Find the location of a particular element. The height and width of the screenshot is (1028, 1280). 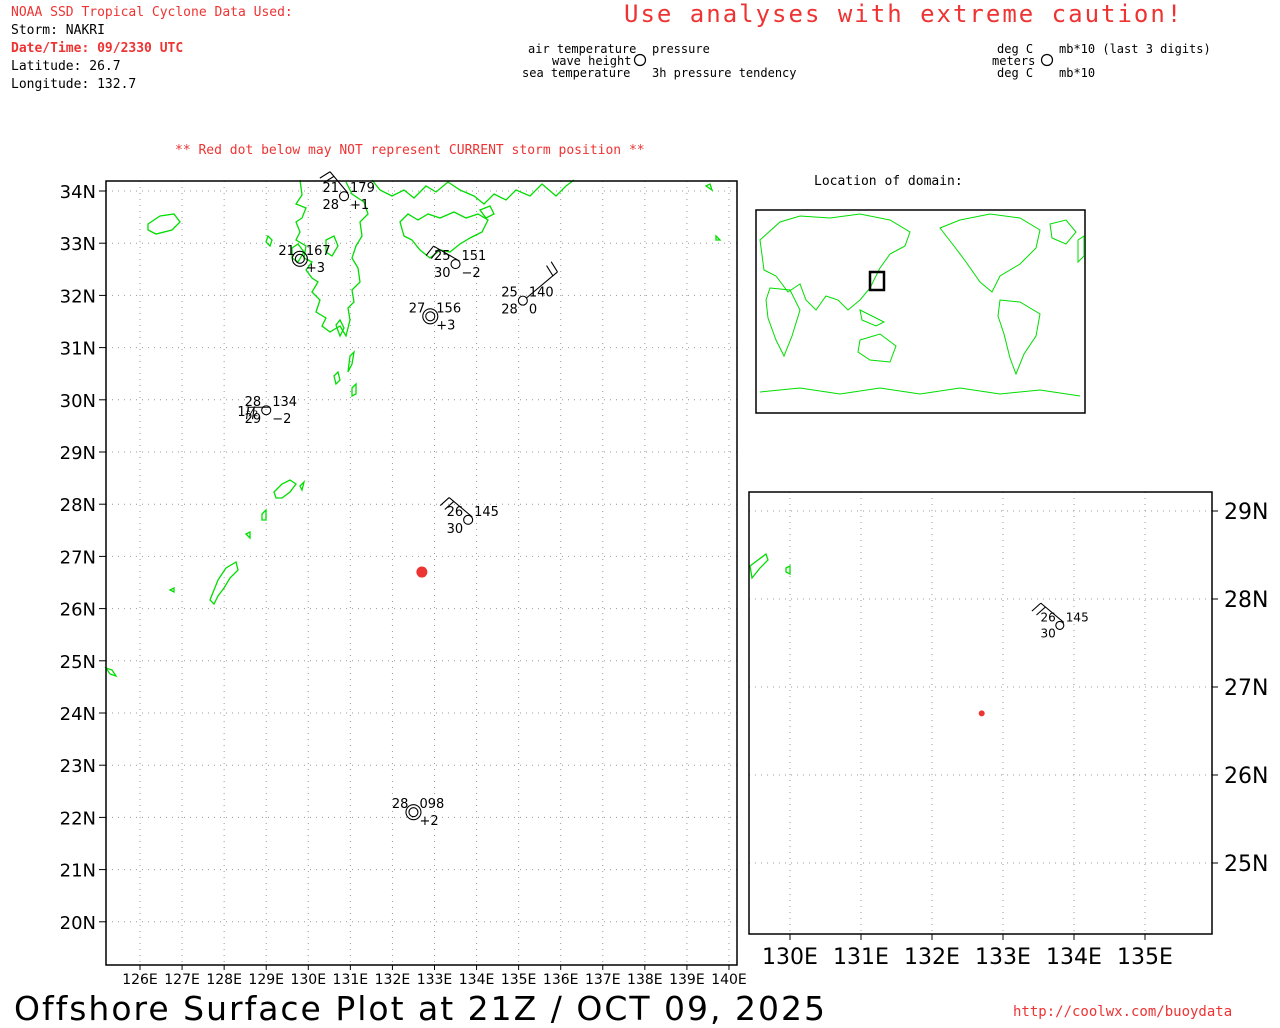

station-pressure: 134 is located at coordinates (284, 402).